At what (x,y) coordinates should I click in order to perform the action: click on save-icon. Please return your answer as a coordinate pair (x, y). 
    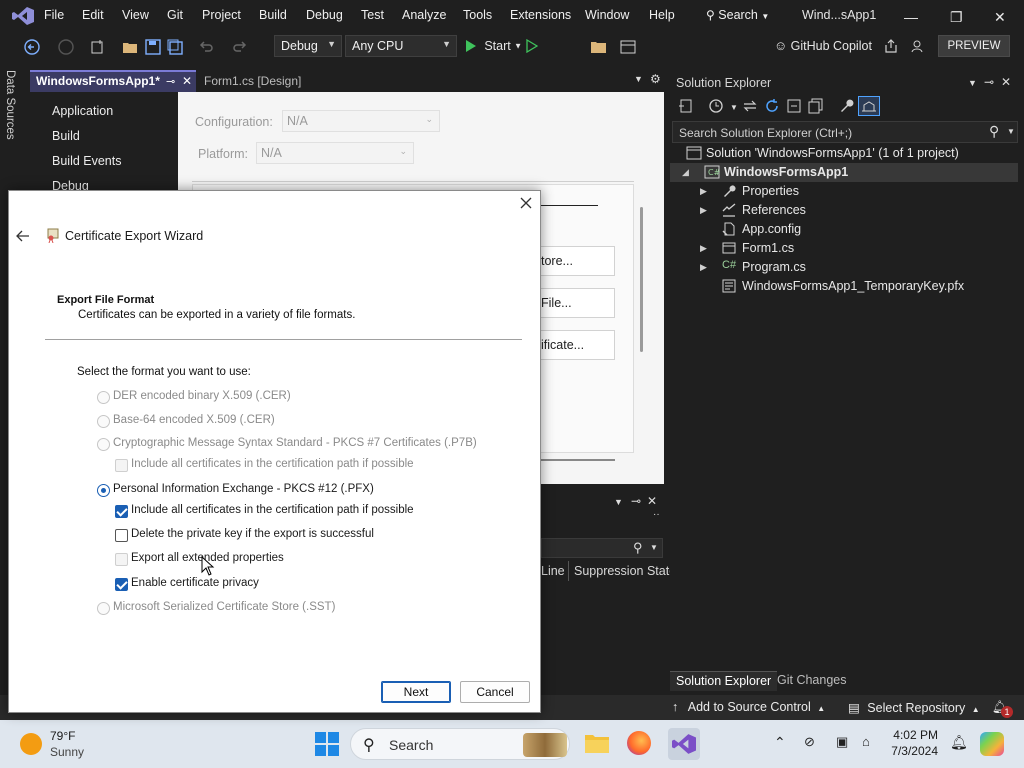
    Looking at the image, I should click on (153, 47).